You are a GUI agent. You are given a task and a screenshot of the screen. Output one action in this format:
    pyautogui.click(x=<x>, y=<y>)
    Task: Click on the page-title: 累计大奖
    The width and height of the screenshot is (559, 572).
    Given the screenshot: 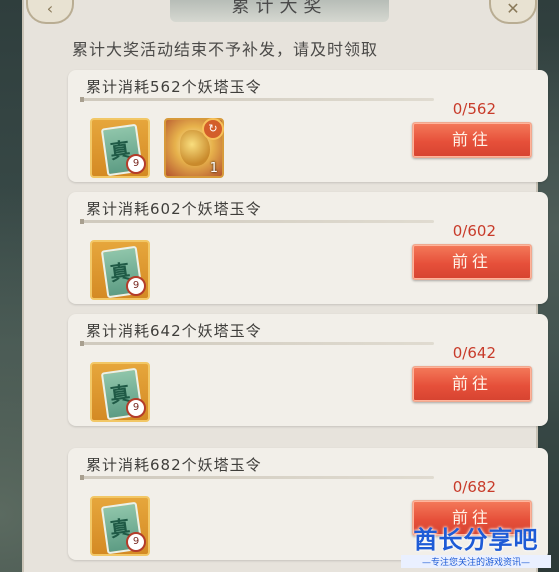 What is the action you would take?
    pyautogui.click(x=279, y=11)
    